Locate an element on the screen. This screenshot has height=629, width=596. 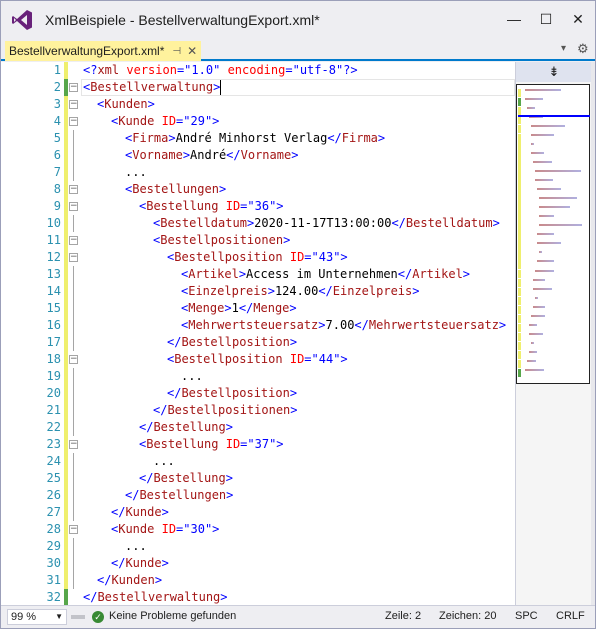
code-line: 27 </Kunde> is located at coordinates (258, 512).